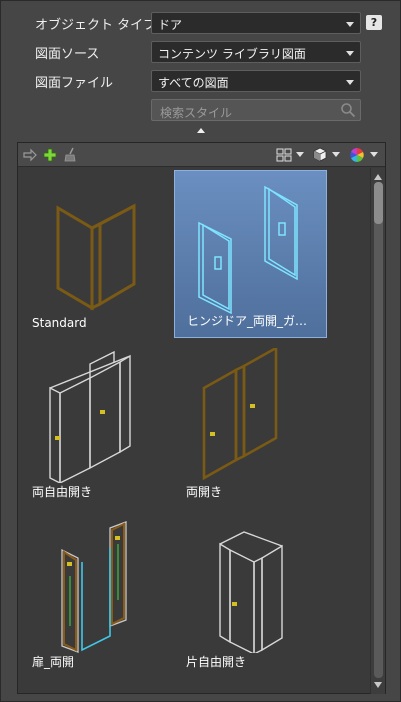  I want to click on view-tiles-icon, so click(284, 155).